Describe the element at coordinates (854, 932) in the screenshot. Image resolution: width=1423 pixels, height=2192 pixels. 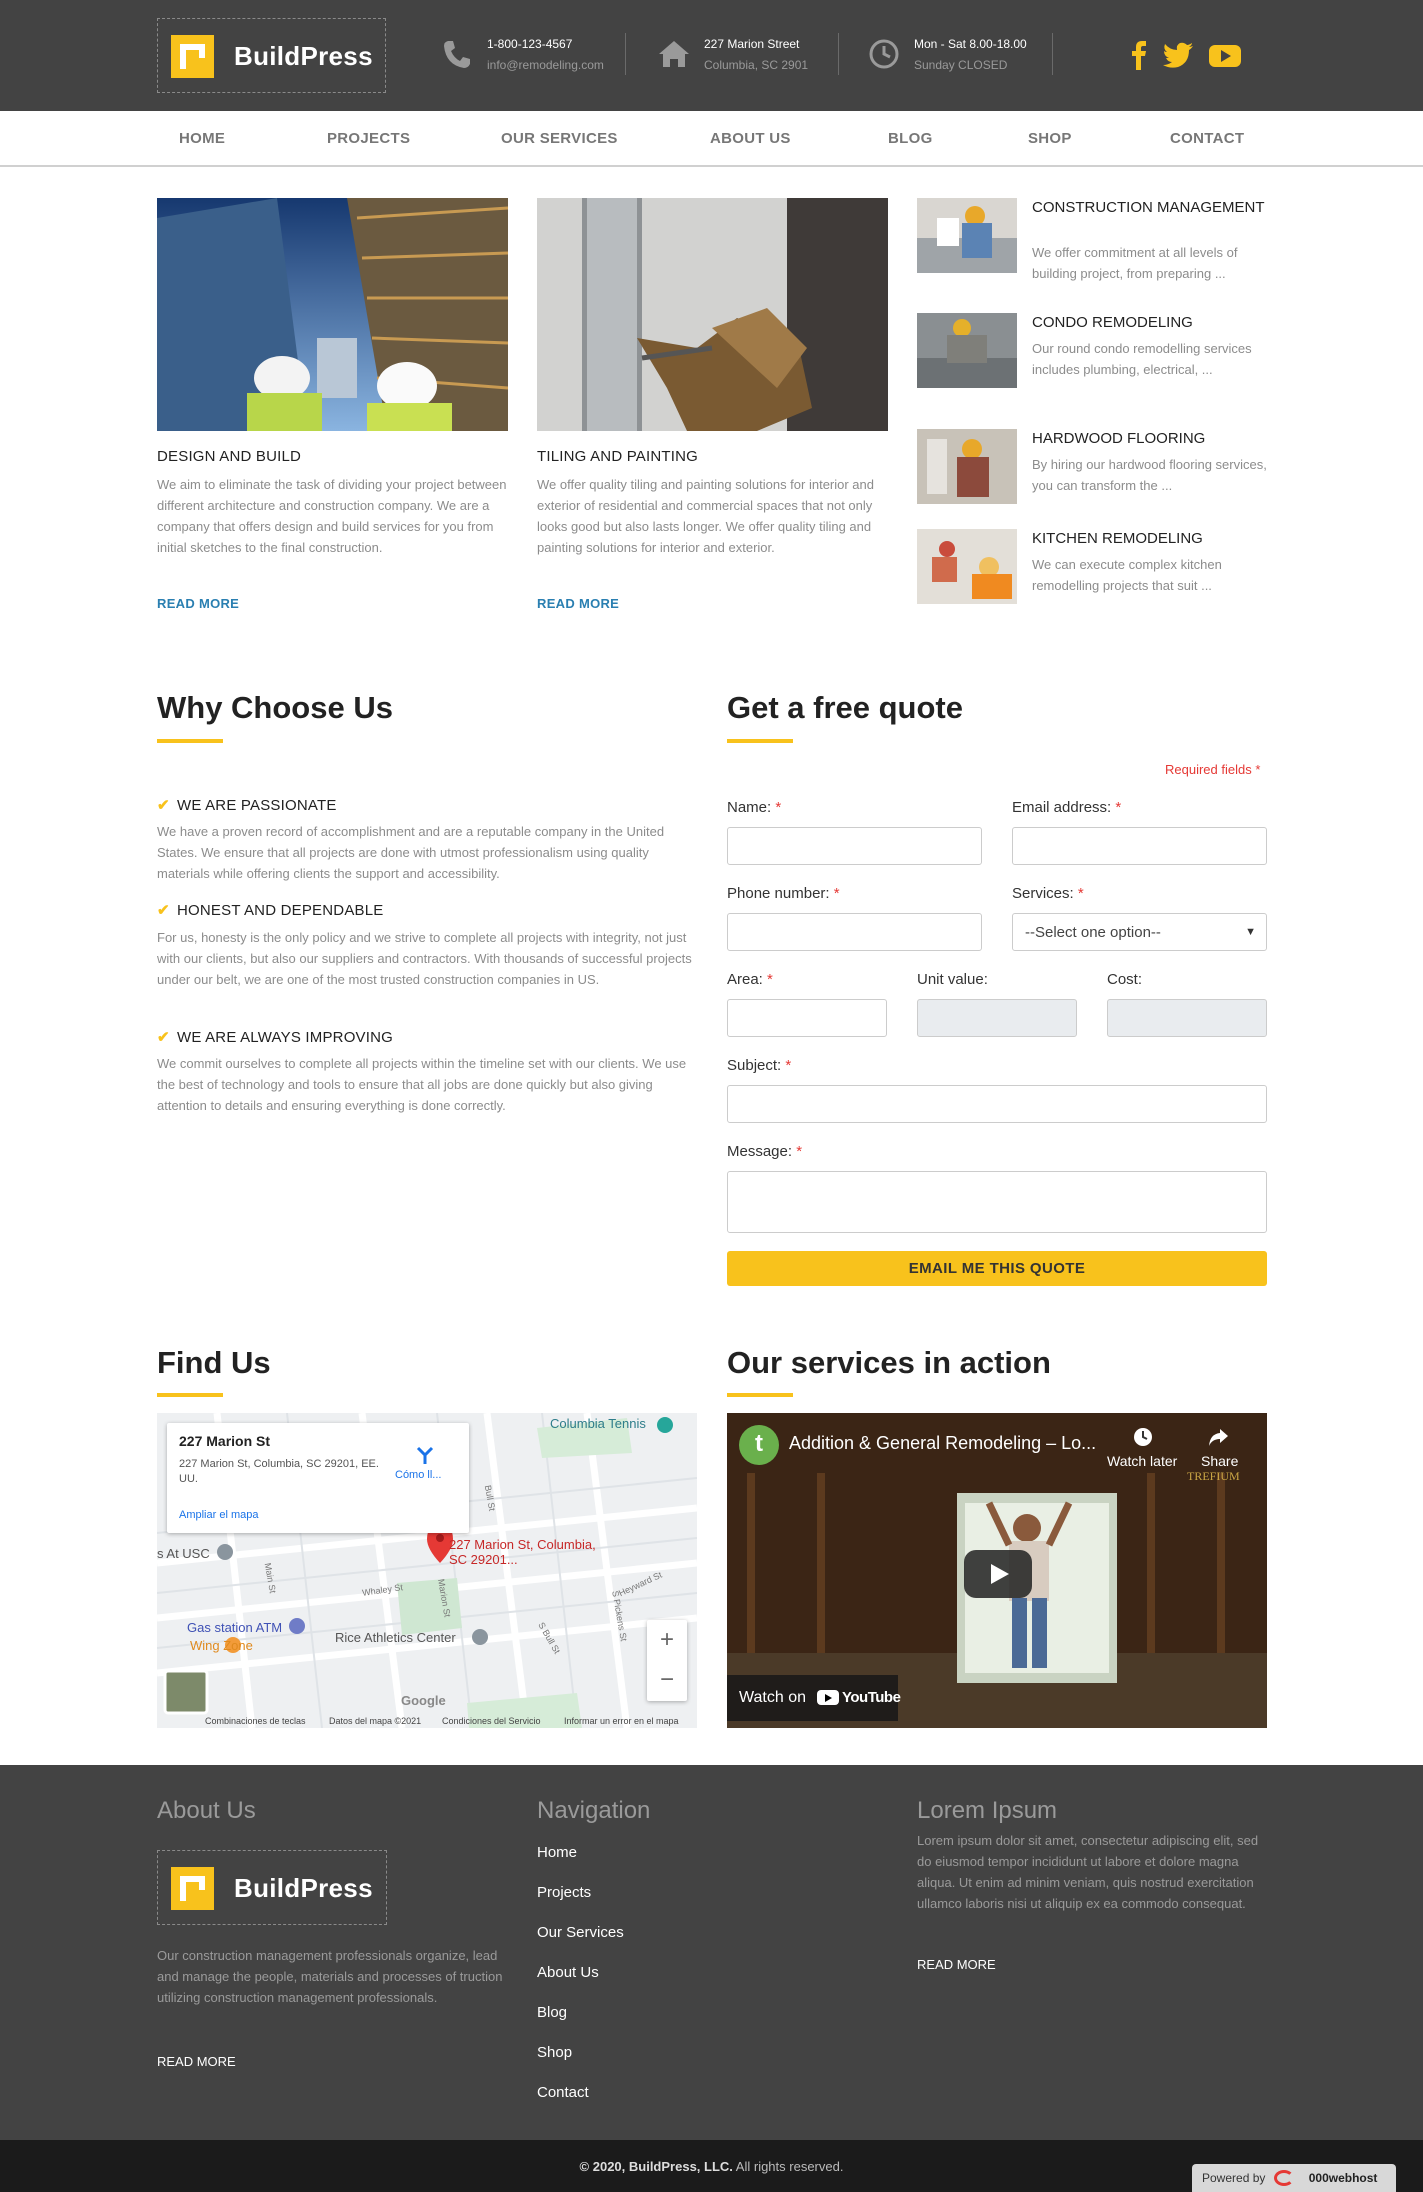
I see `phone-input` at that location.